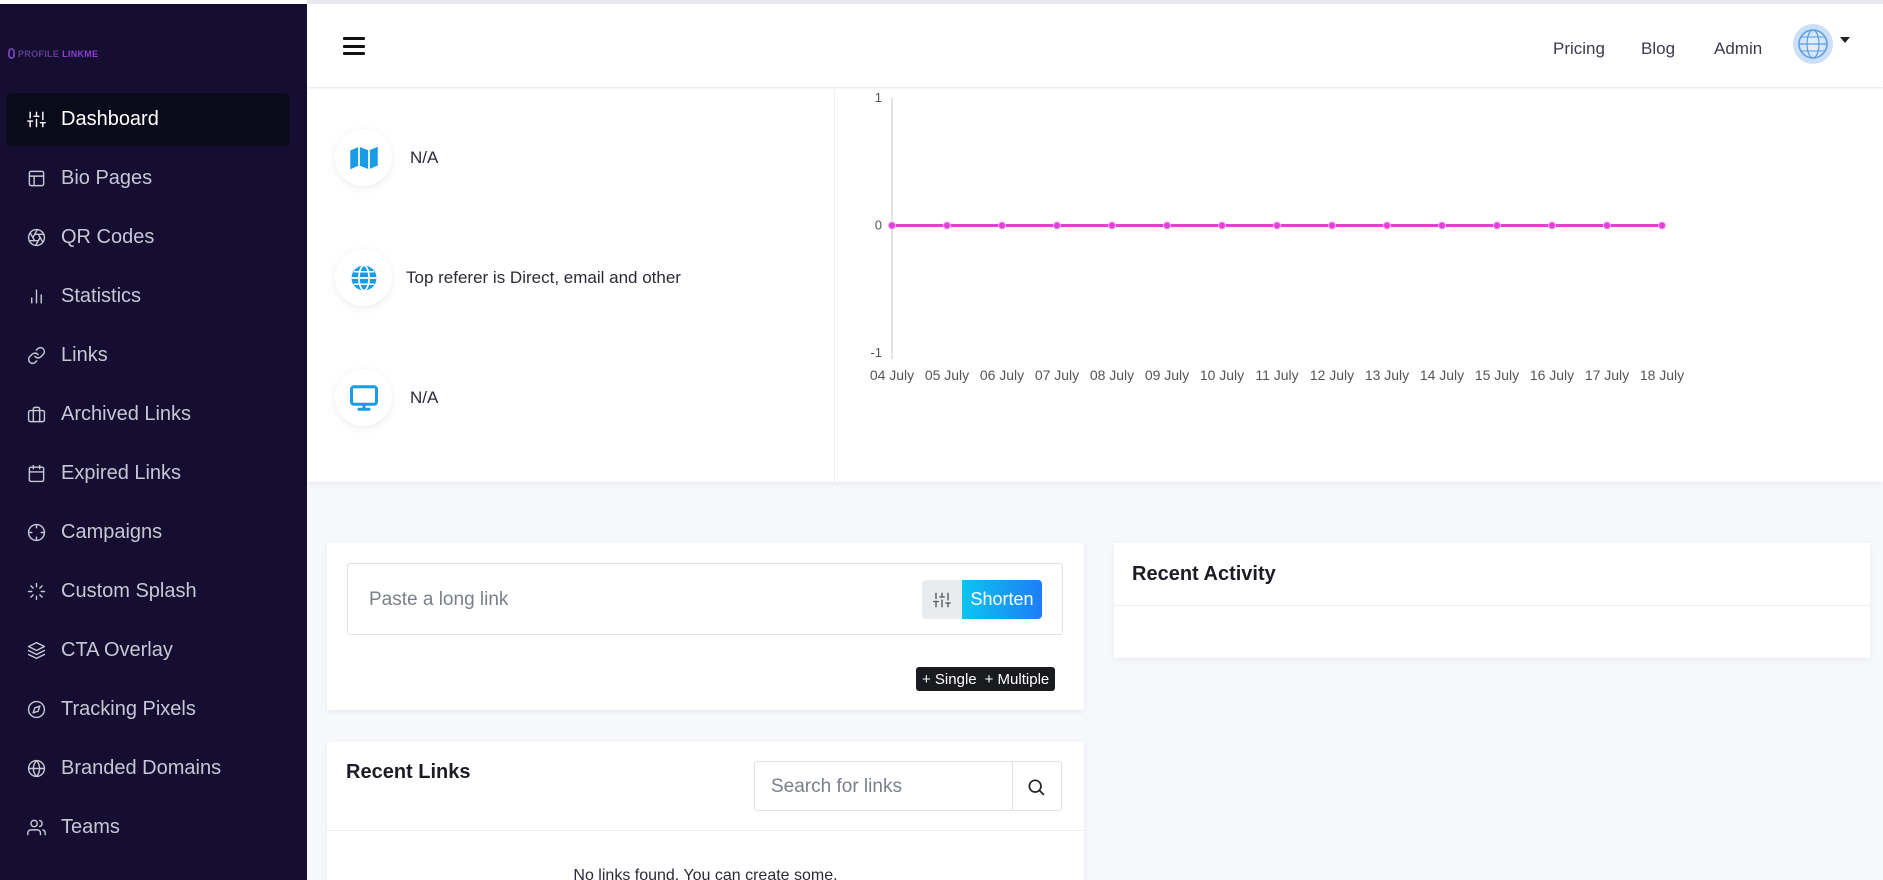 The image size is (1883, 880). What do you see at coordinates (1492, 600) in the screenshot?
I see `recent-activity-card: Recent Activity` at bounding box center [1492, 600].